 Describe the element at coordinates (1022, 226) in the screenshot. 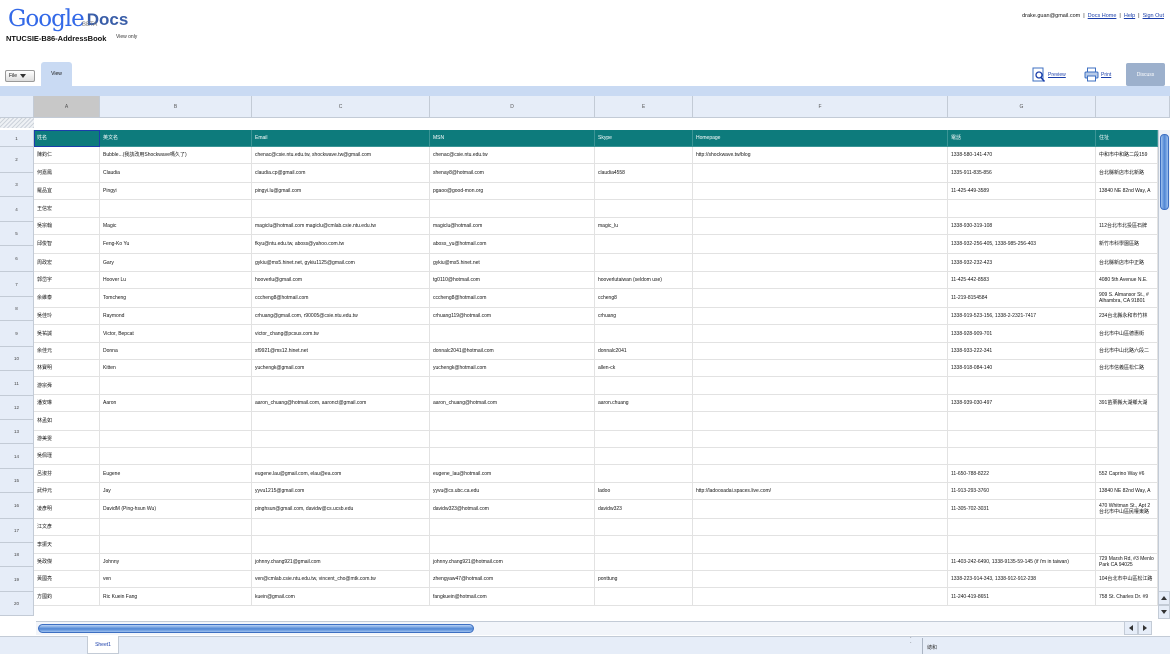

I see `table-cell: 1338-930-319-108` at that location.